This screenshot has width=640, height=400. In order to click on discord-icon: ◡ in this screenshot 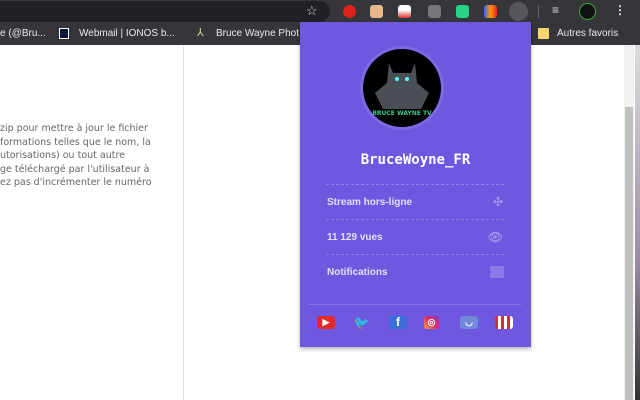, I will do `click(469, 322)`.